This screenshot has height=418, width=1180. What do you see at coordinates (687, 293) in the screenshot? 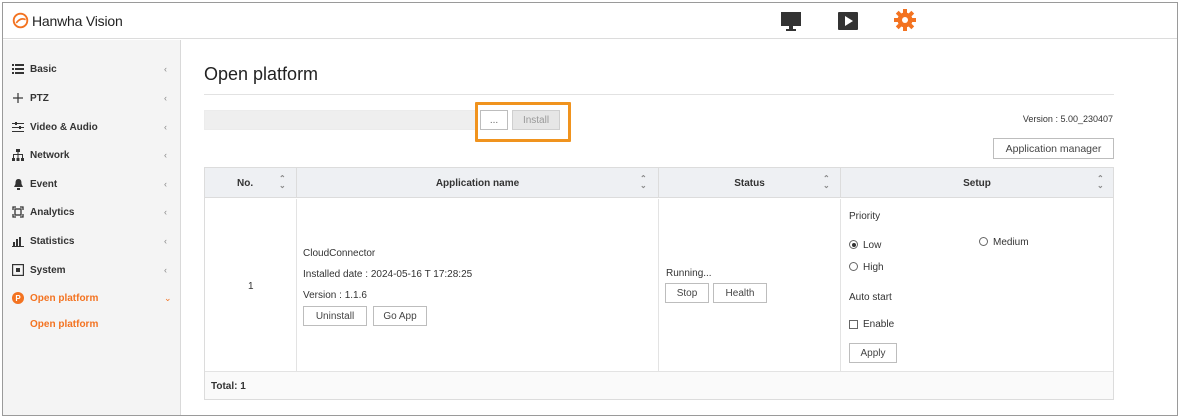
I see `stop-button: Stop` at bounding box center [687, 293].